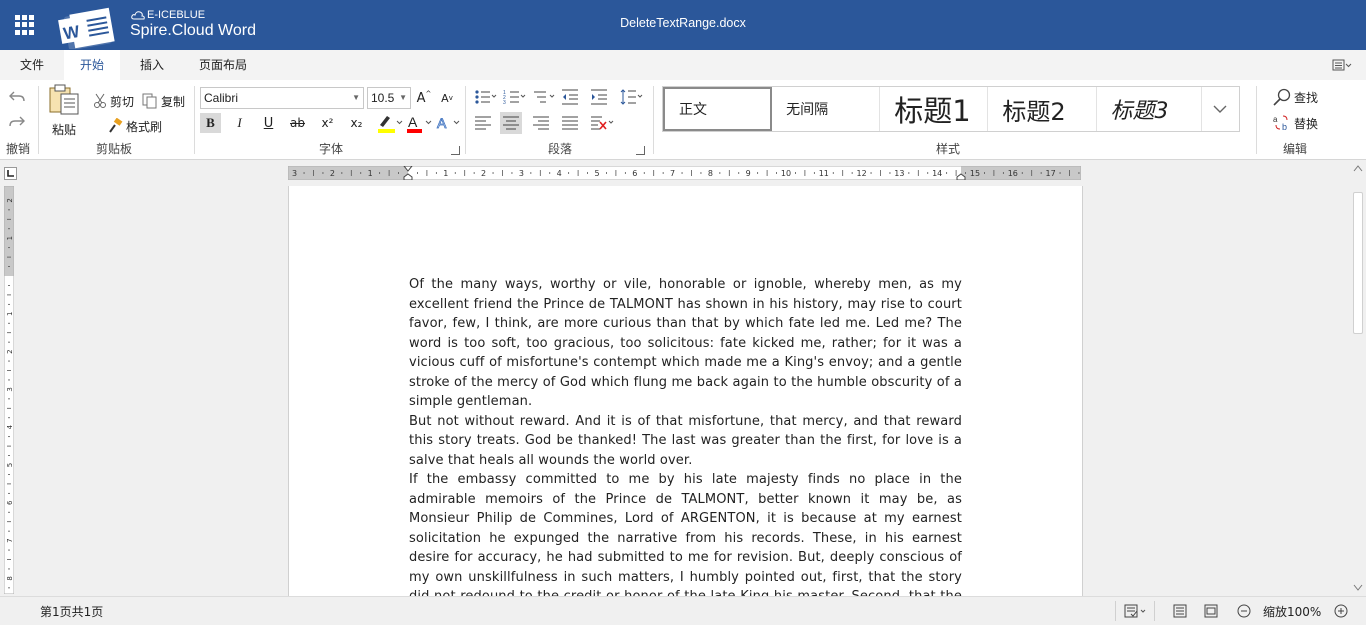  What do you see at coordinates (63, 130) in the screenshot?
I see `paste-label: 粘贴` at bounding box center [63, 130].